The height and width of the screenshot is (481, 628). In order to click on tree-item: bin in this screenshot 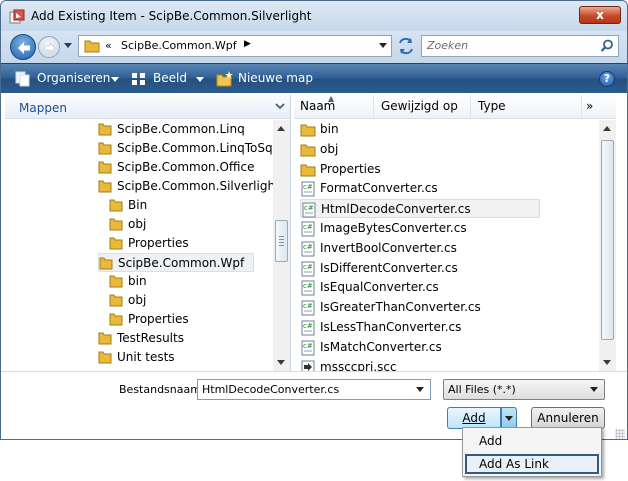, I will do `click(194, 281)`.